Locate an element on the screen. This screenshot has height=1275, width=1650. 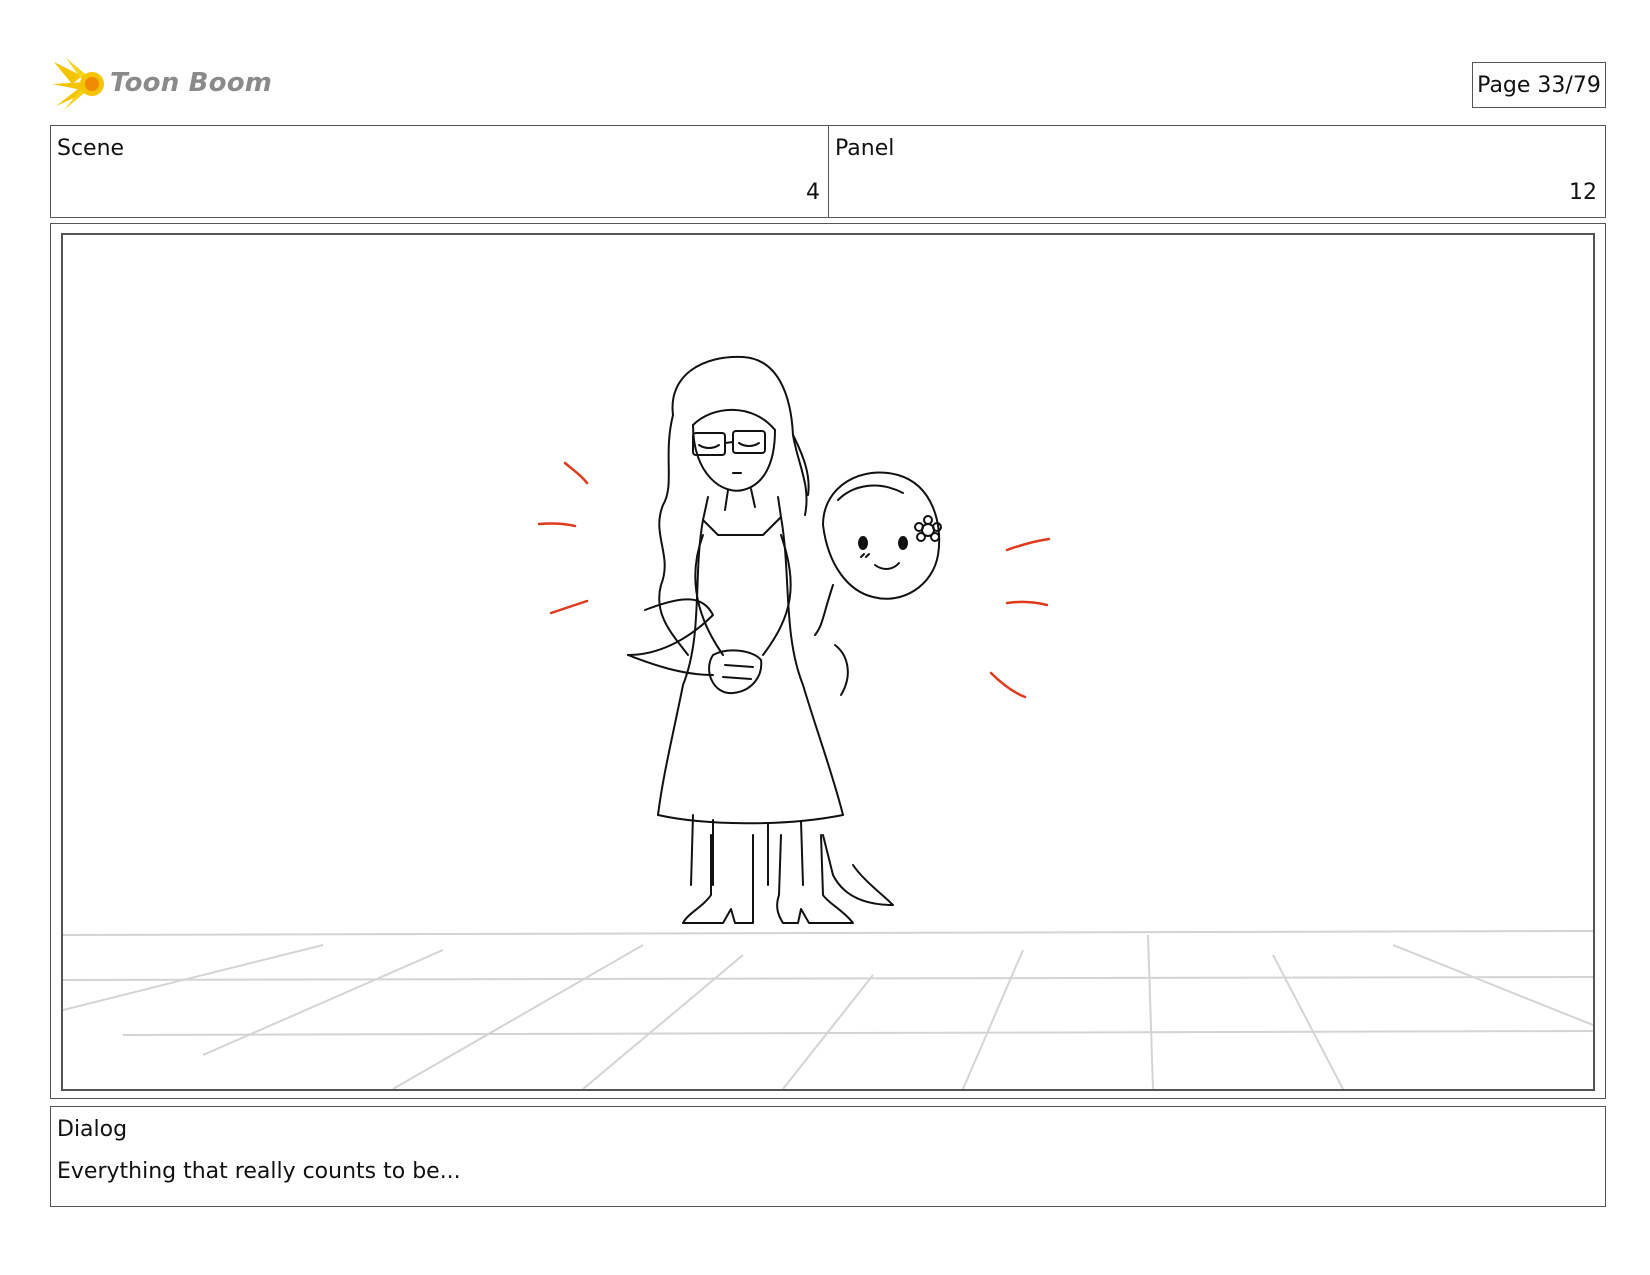
panel-value: 12 is located at coordinates (1583, 192).